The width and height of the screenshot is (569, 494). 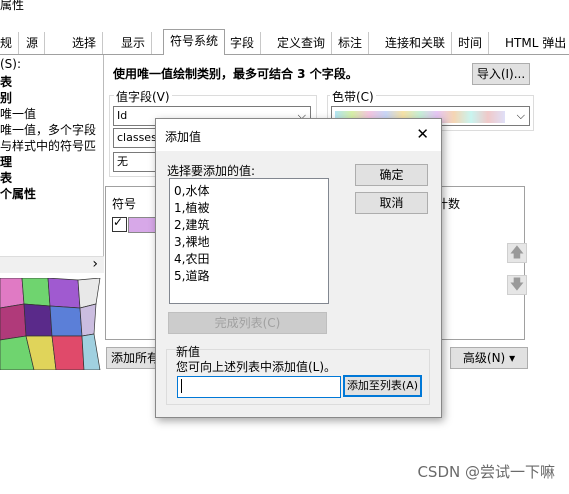 I want to click on map-thumbnail-image, so click(x=52, y=324).